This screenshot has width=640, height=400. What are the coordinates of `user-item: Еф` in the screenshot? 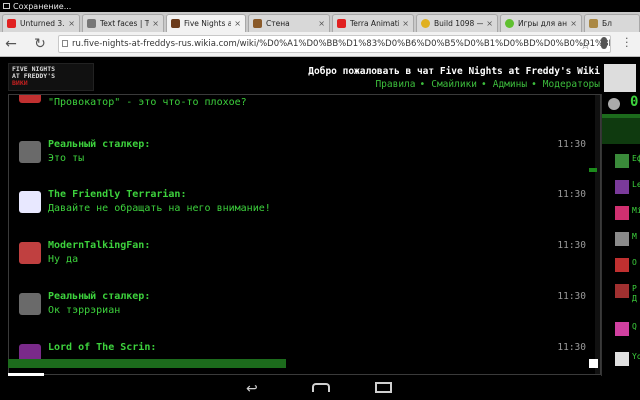 It's located at (627, 164).